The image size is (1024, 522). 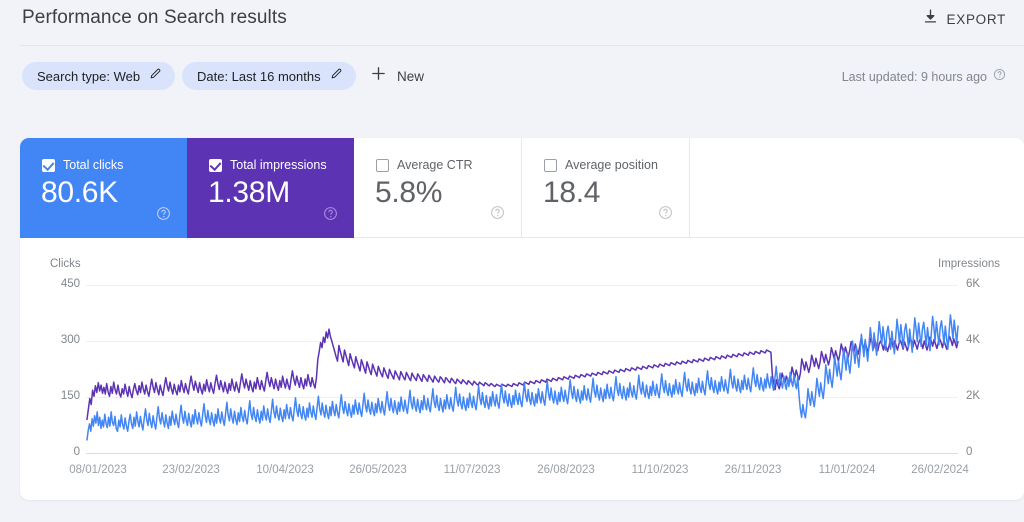 I want to click on last-updated: Last updated: 9 hours ago, so click(x=924, y=77).